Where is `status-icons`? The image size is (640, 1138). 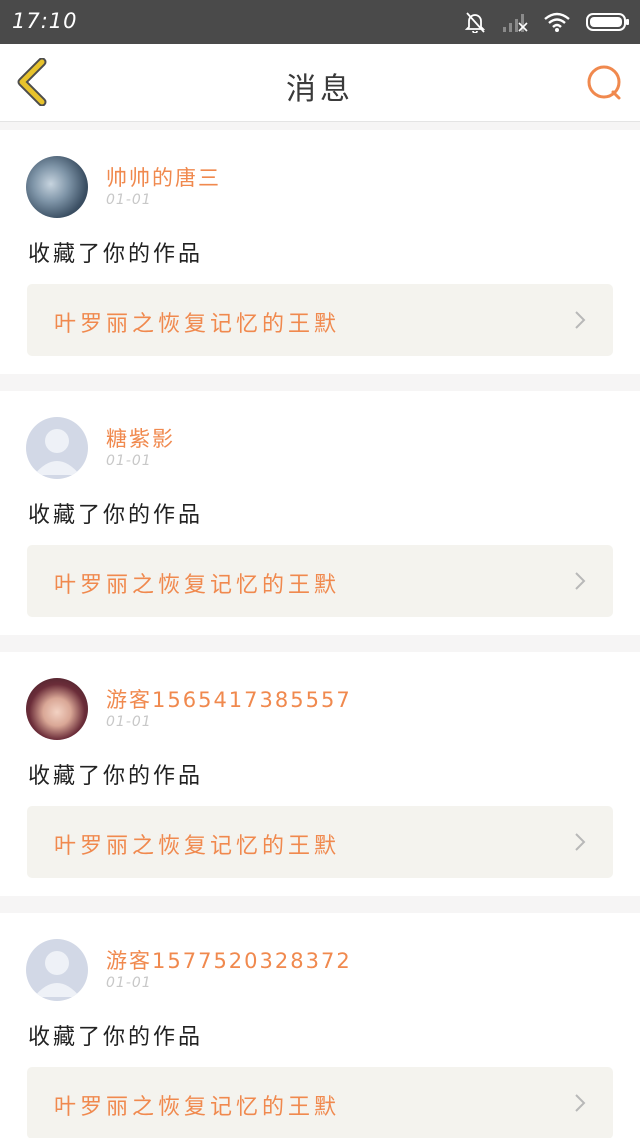 status-icons is located at coordinates (547, 22).